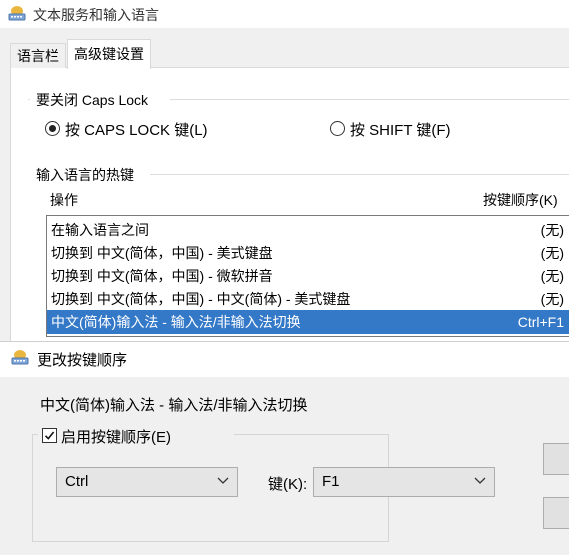  I want to click on list-item: 在输入语言之间 (无), so click(308, 230).